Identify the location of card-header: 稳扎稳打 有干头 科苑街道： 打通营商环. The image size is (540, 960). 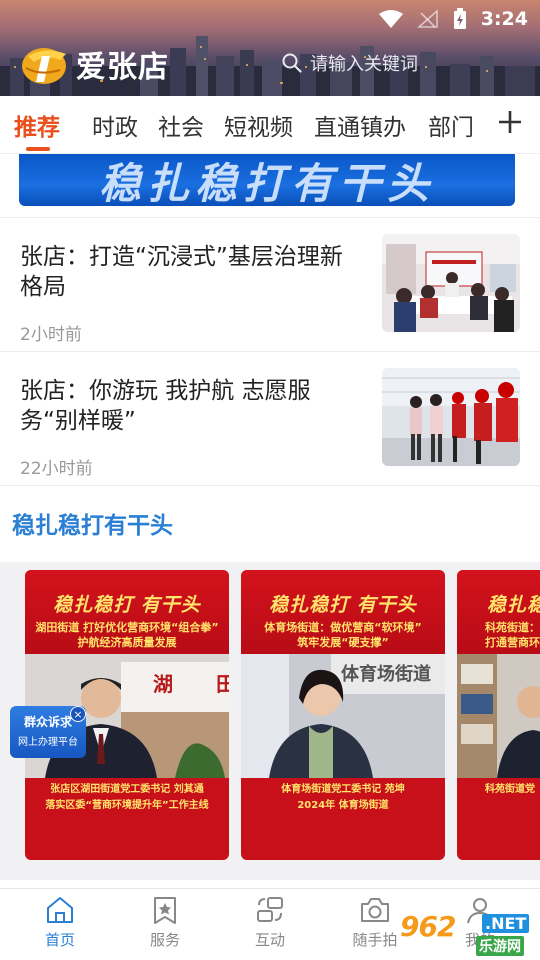
(498, 612).